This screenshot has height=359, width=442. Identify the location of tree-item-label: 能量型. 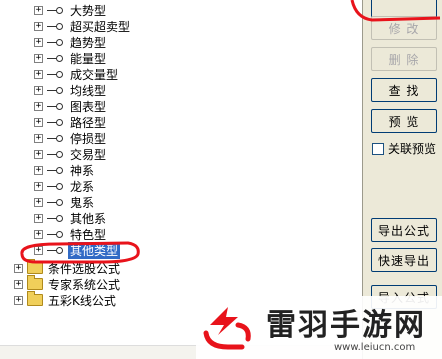
(88, 58).